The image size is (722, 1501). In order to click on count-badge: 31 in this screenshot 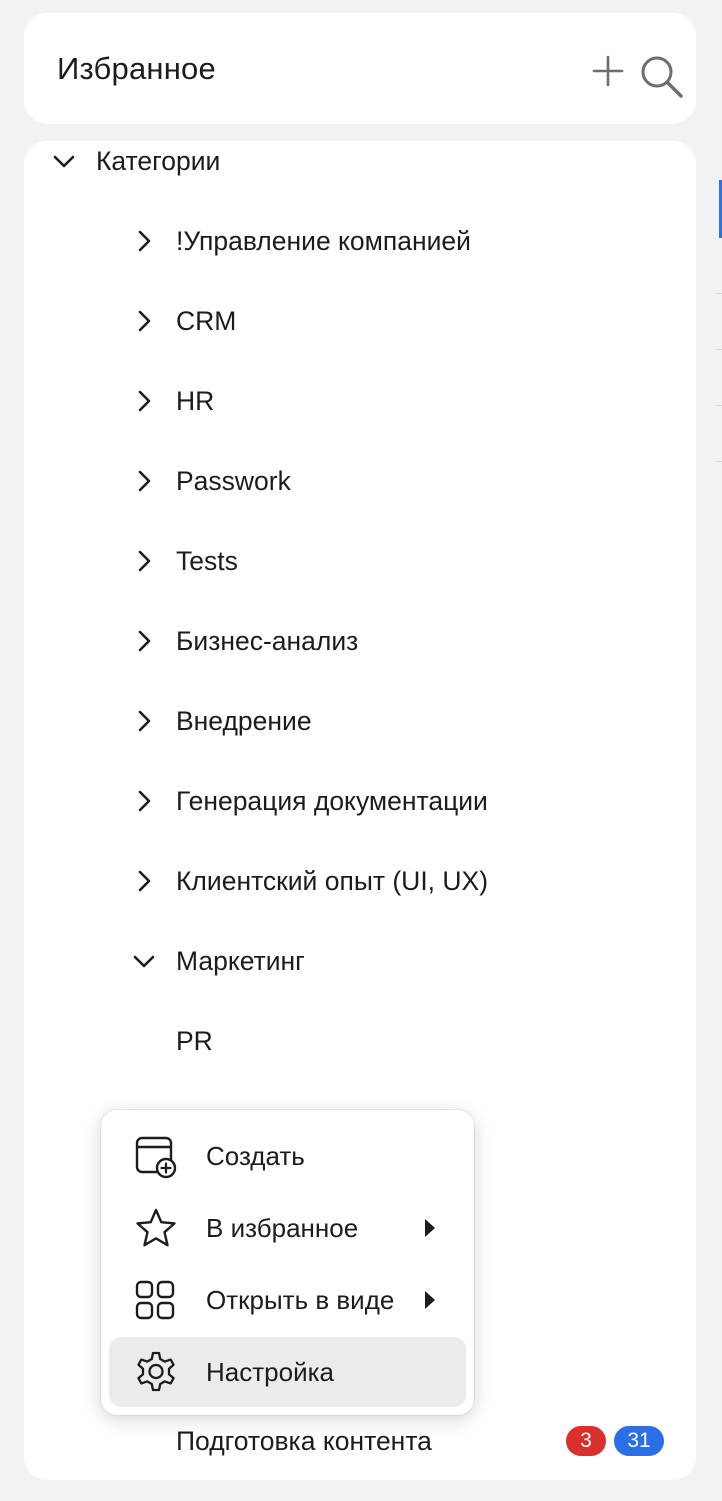, I will do `click(639, 1441)`.